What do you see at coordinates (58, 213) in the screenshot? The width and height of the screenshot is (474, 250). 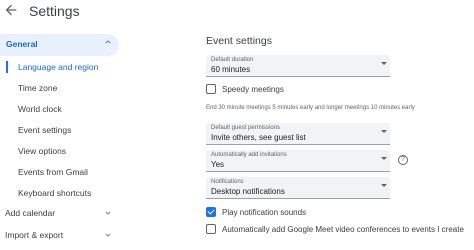 I see `sidebar-add-calendar: Add calendar` at bounding box center [58, 213].